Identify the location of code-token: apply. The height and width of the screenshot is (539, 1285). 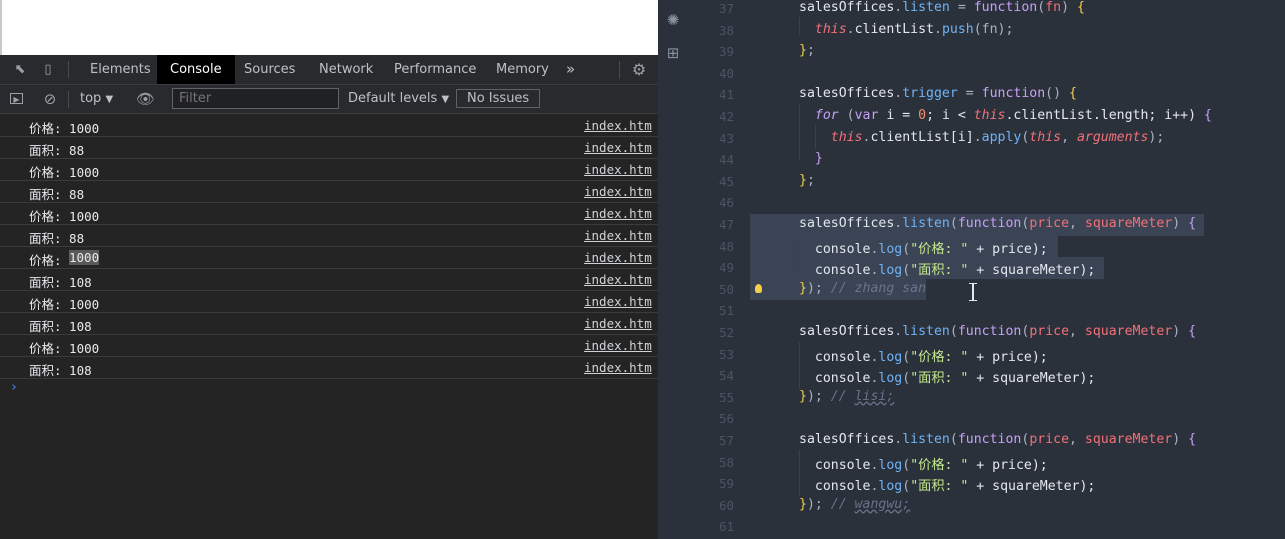
(1001, 137).